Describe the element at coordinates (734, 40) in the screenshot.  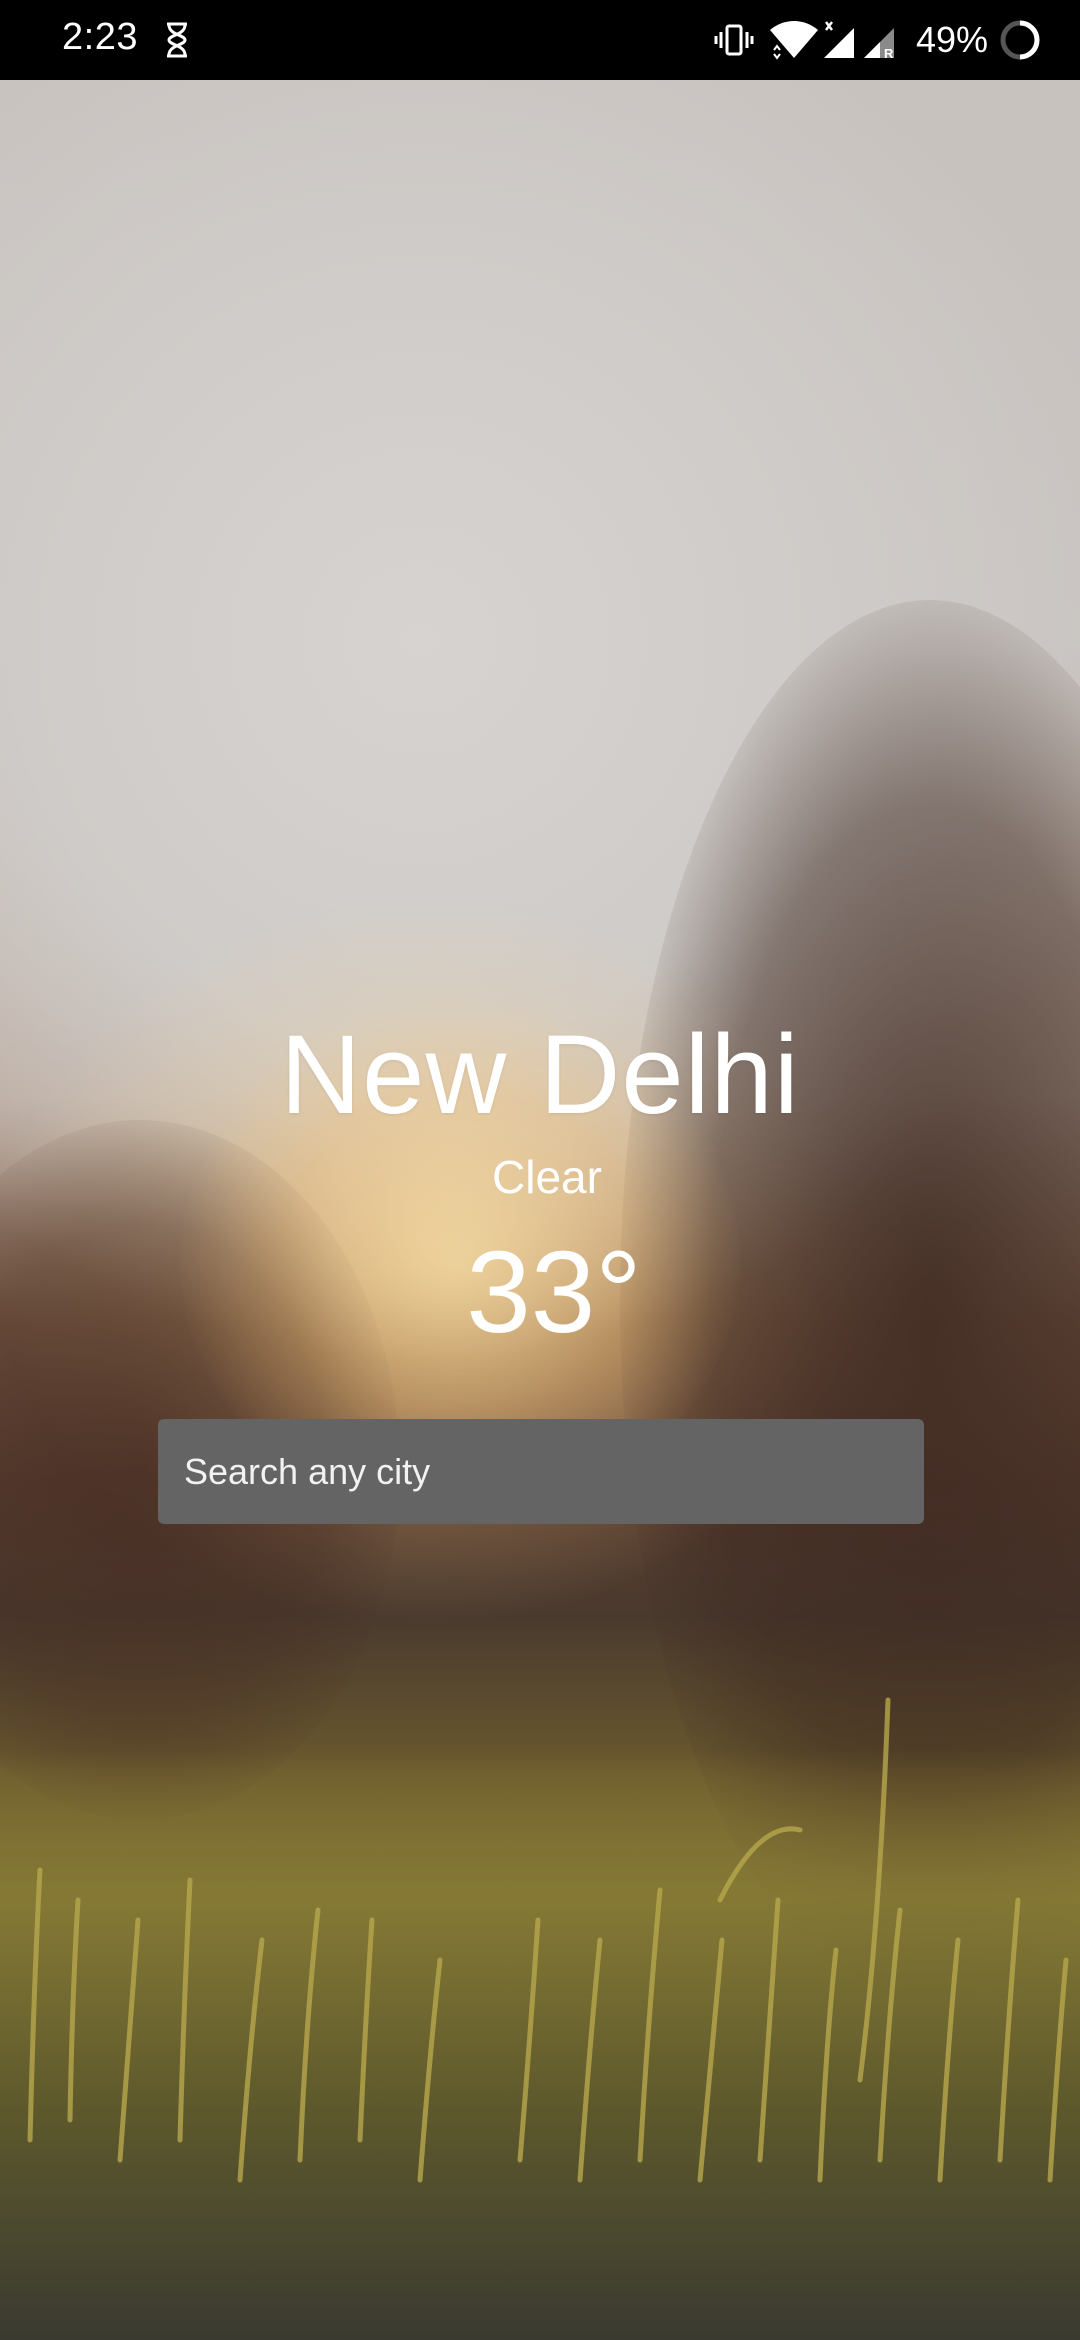
I see `vibrate-icon` at that location.